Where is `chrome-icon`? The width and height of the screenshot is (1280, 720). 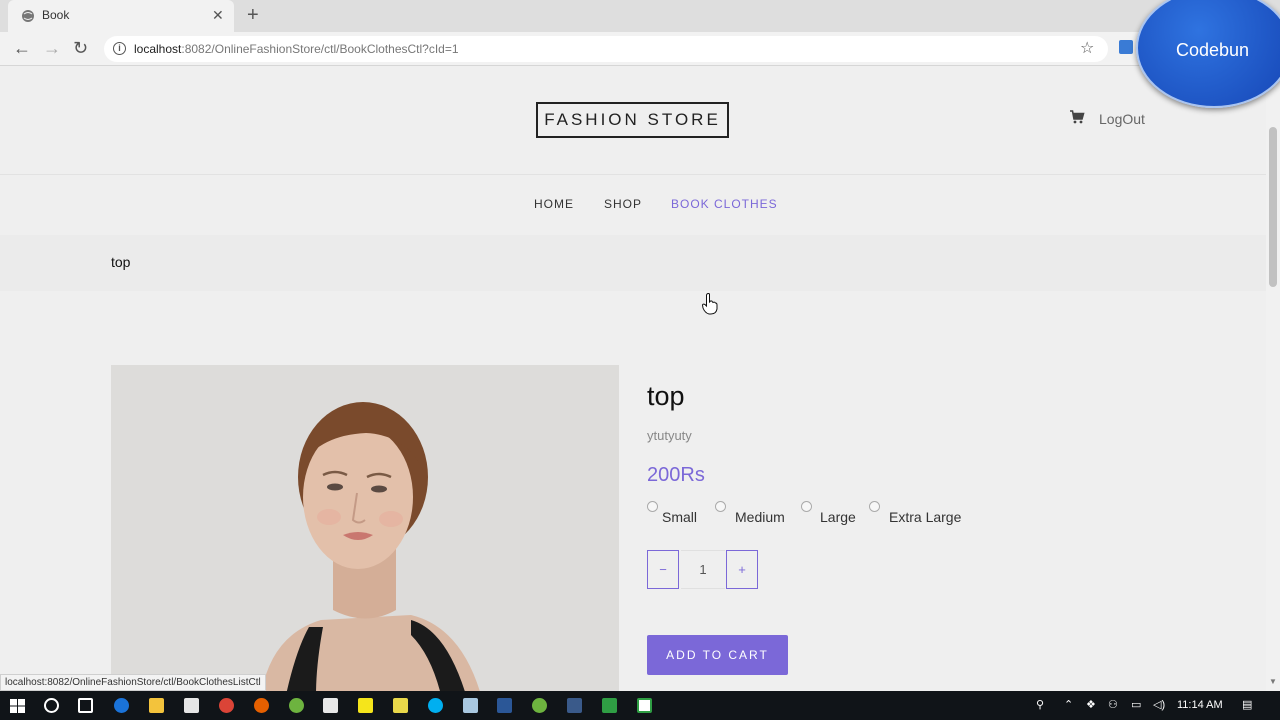
chrome-icon is located at coordinates (226, 705).